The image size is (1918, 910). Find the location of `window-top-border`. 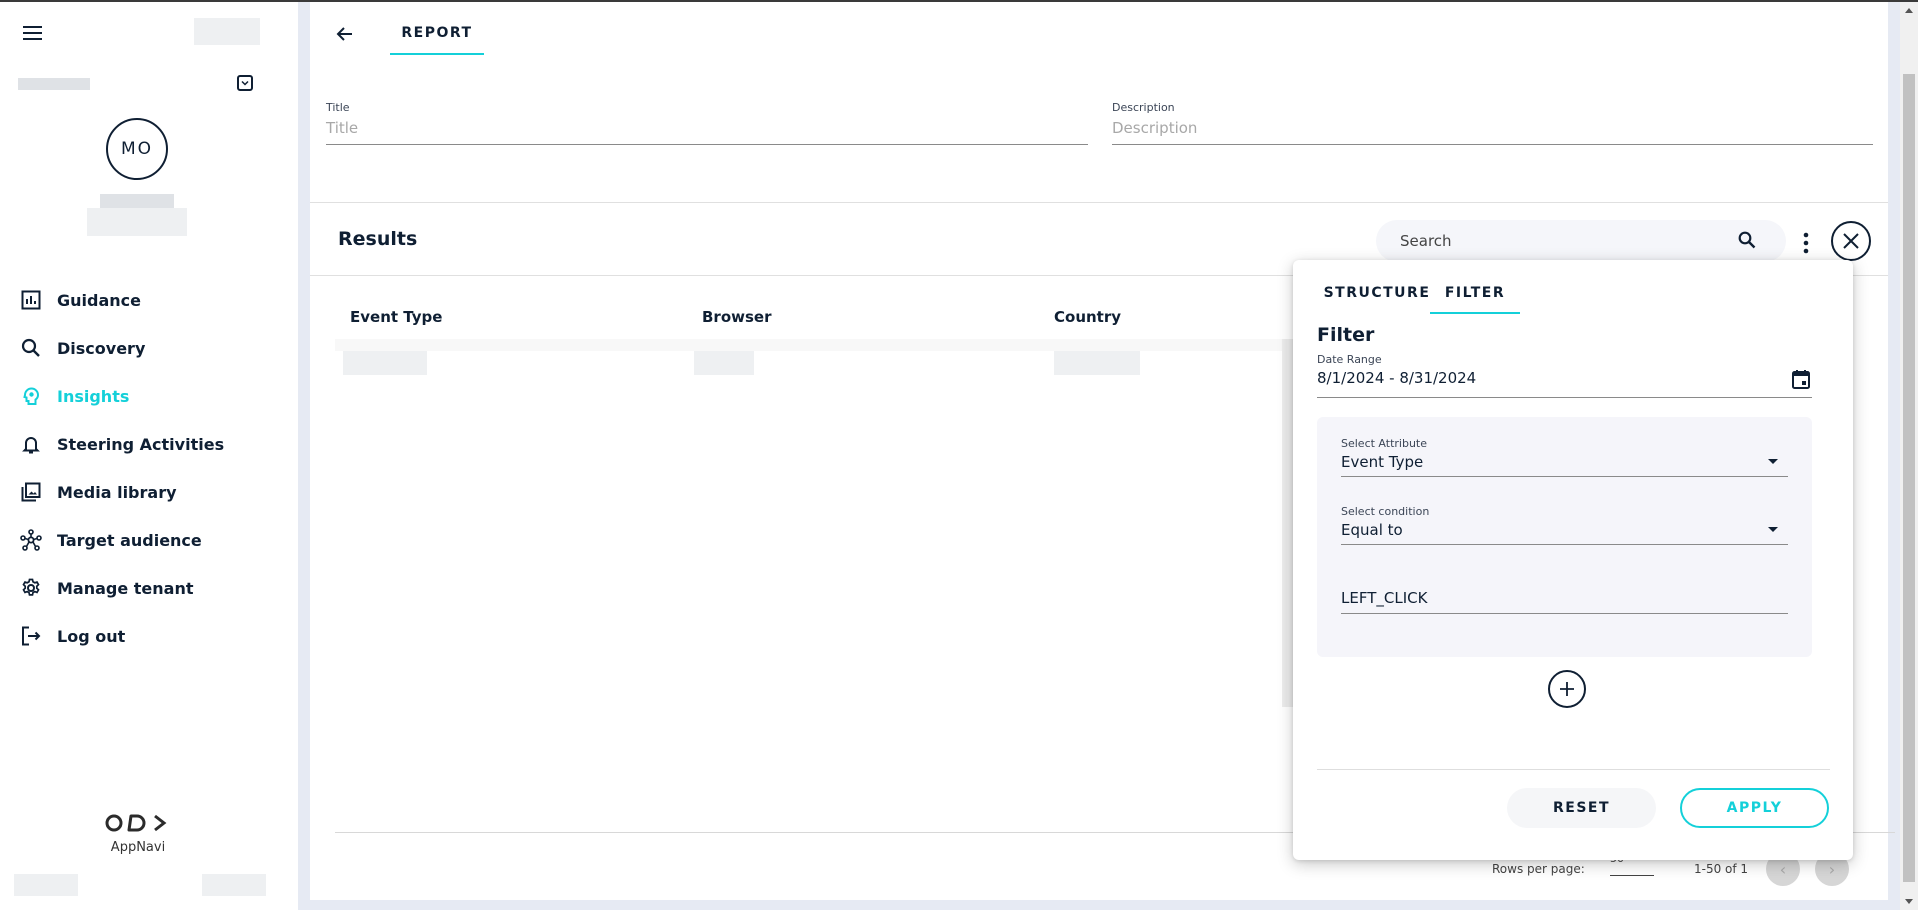

window-top-border is located at coordinates (959, 1).